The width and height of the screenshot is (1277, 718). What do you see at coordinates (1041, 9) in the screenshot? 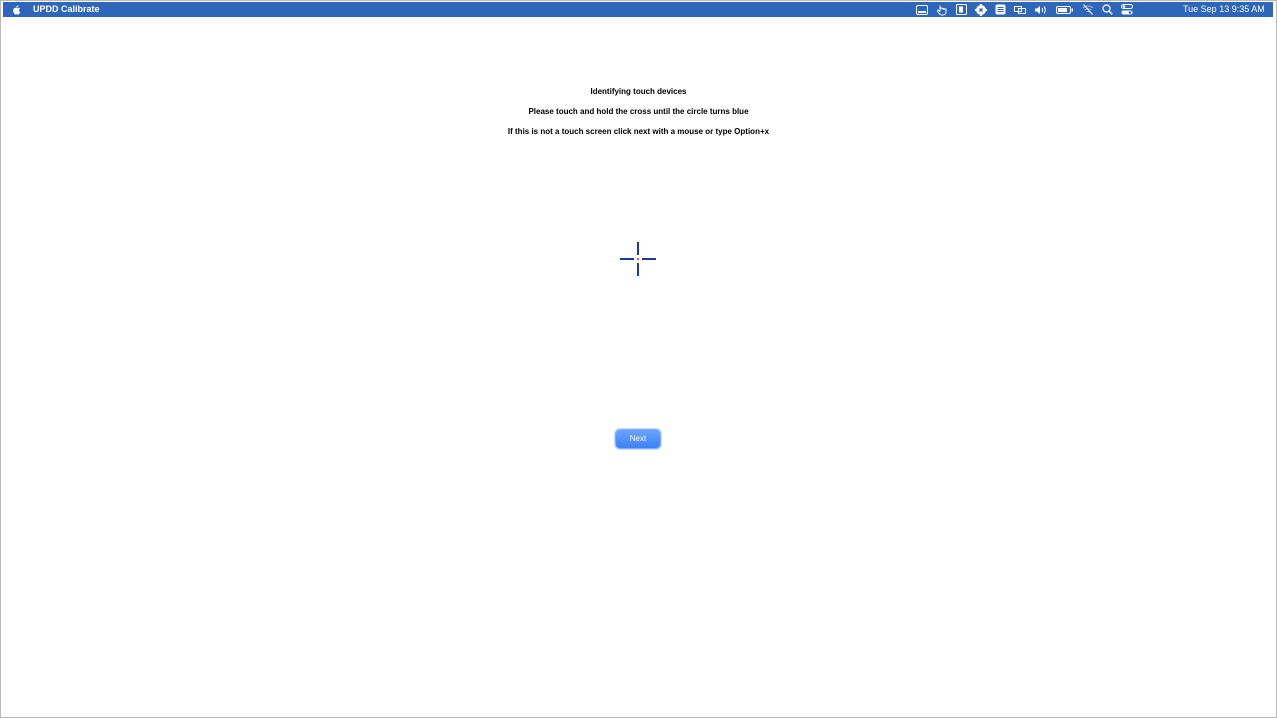
I see `volume-icon` at bounding box center [1041, 9].